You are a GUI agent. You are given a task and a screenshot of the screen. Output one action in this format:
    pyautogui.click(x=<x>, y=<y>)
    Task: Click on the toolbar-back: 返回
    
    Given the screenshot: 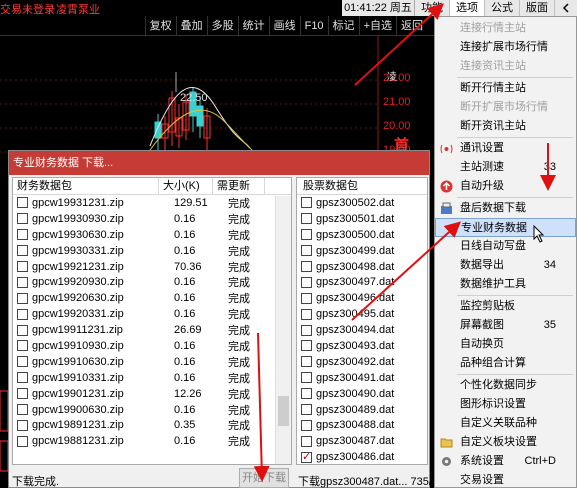 What is the action you would take?
    pyautogui.click(x=411, y=26)
    